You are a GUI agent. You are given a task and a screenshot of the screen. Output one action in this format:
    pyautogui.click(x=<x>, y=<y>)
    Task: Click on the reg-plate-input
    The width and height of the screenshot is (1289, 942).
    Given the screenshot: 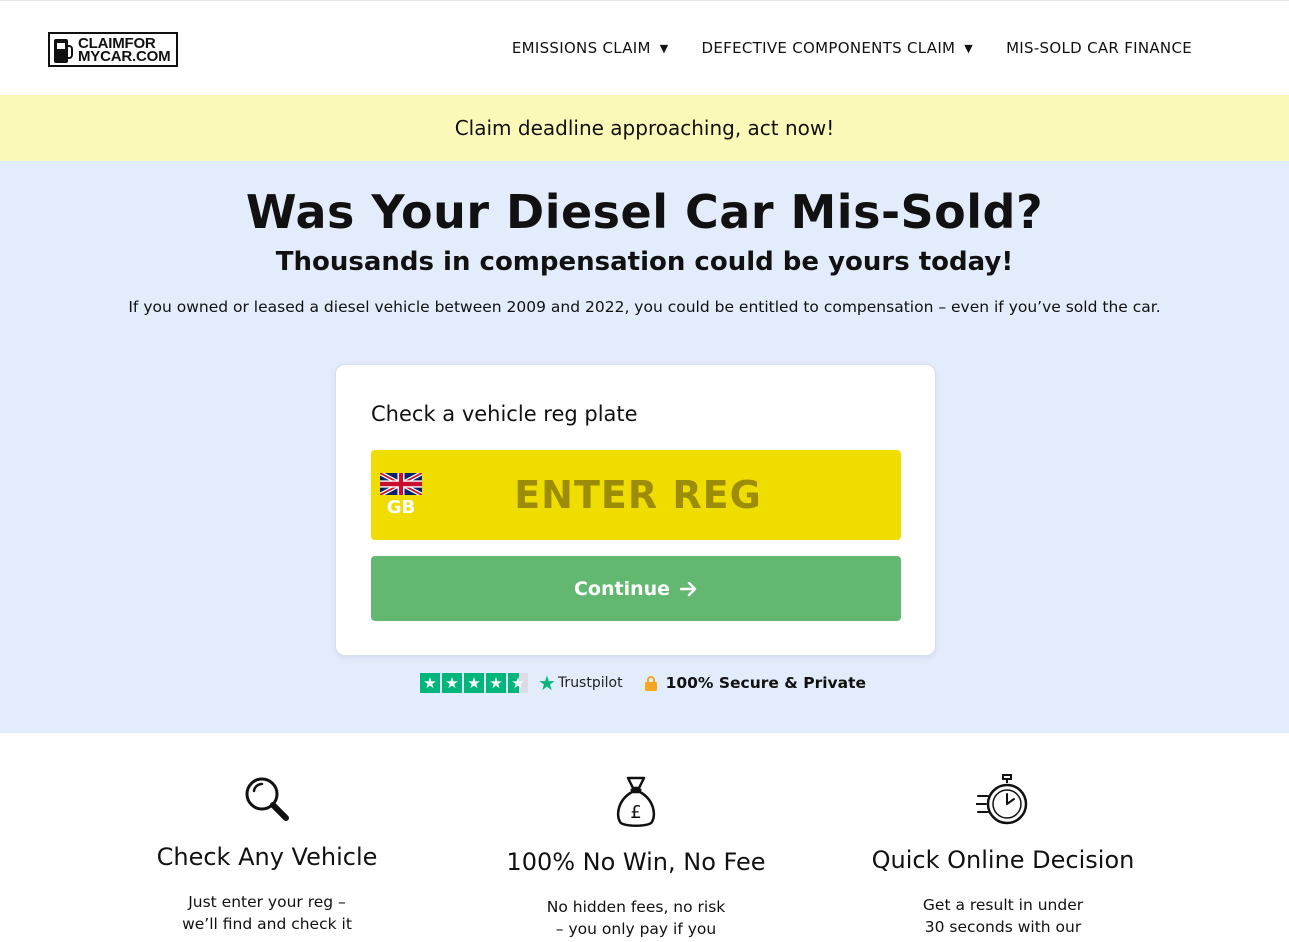 What is the action you would take?
    pyautogui.click(x=636, y=495)
    